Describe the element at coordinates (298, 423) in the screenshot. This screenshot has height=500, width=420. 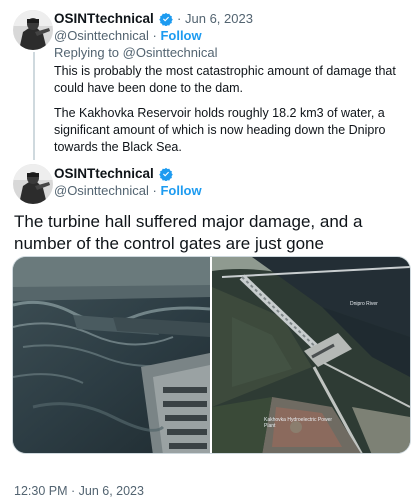
I see `map-label-plant: Kakhovka Hydroelectric Power Plant` at that location.